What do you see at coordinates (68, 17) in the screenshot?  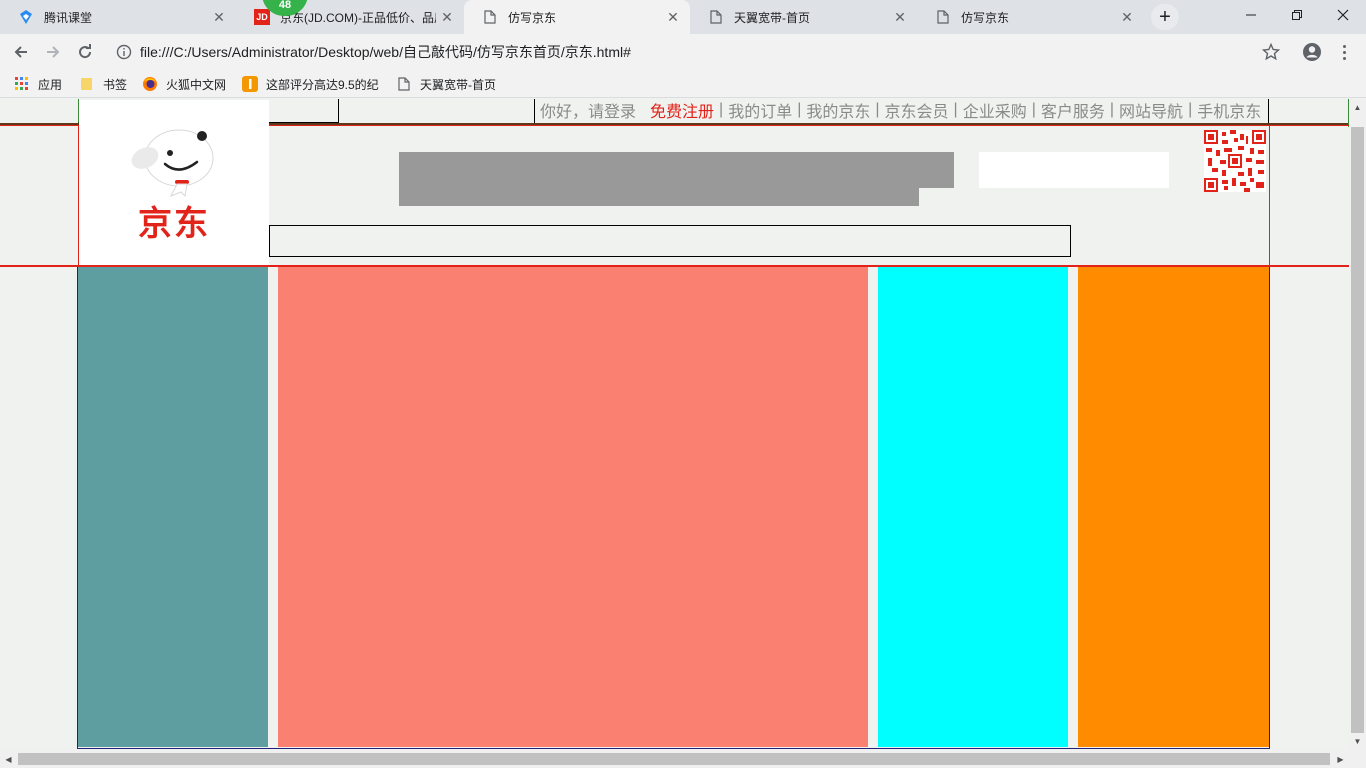 I see `tab-title: 腾讯课堂` at bounding box center [68, 17].